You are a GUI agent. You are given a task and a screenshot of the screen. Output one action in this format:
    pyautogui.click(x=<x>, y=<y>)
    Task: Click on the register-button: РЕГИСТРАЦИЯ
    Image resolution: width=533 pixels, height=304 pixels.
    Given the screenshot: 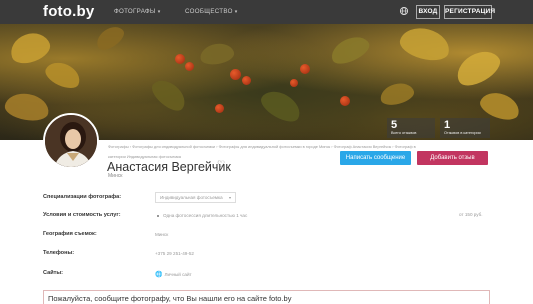 What is the action you would take?
    pyautogui.click(x=469, y=12)
    